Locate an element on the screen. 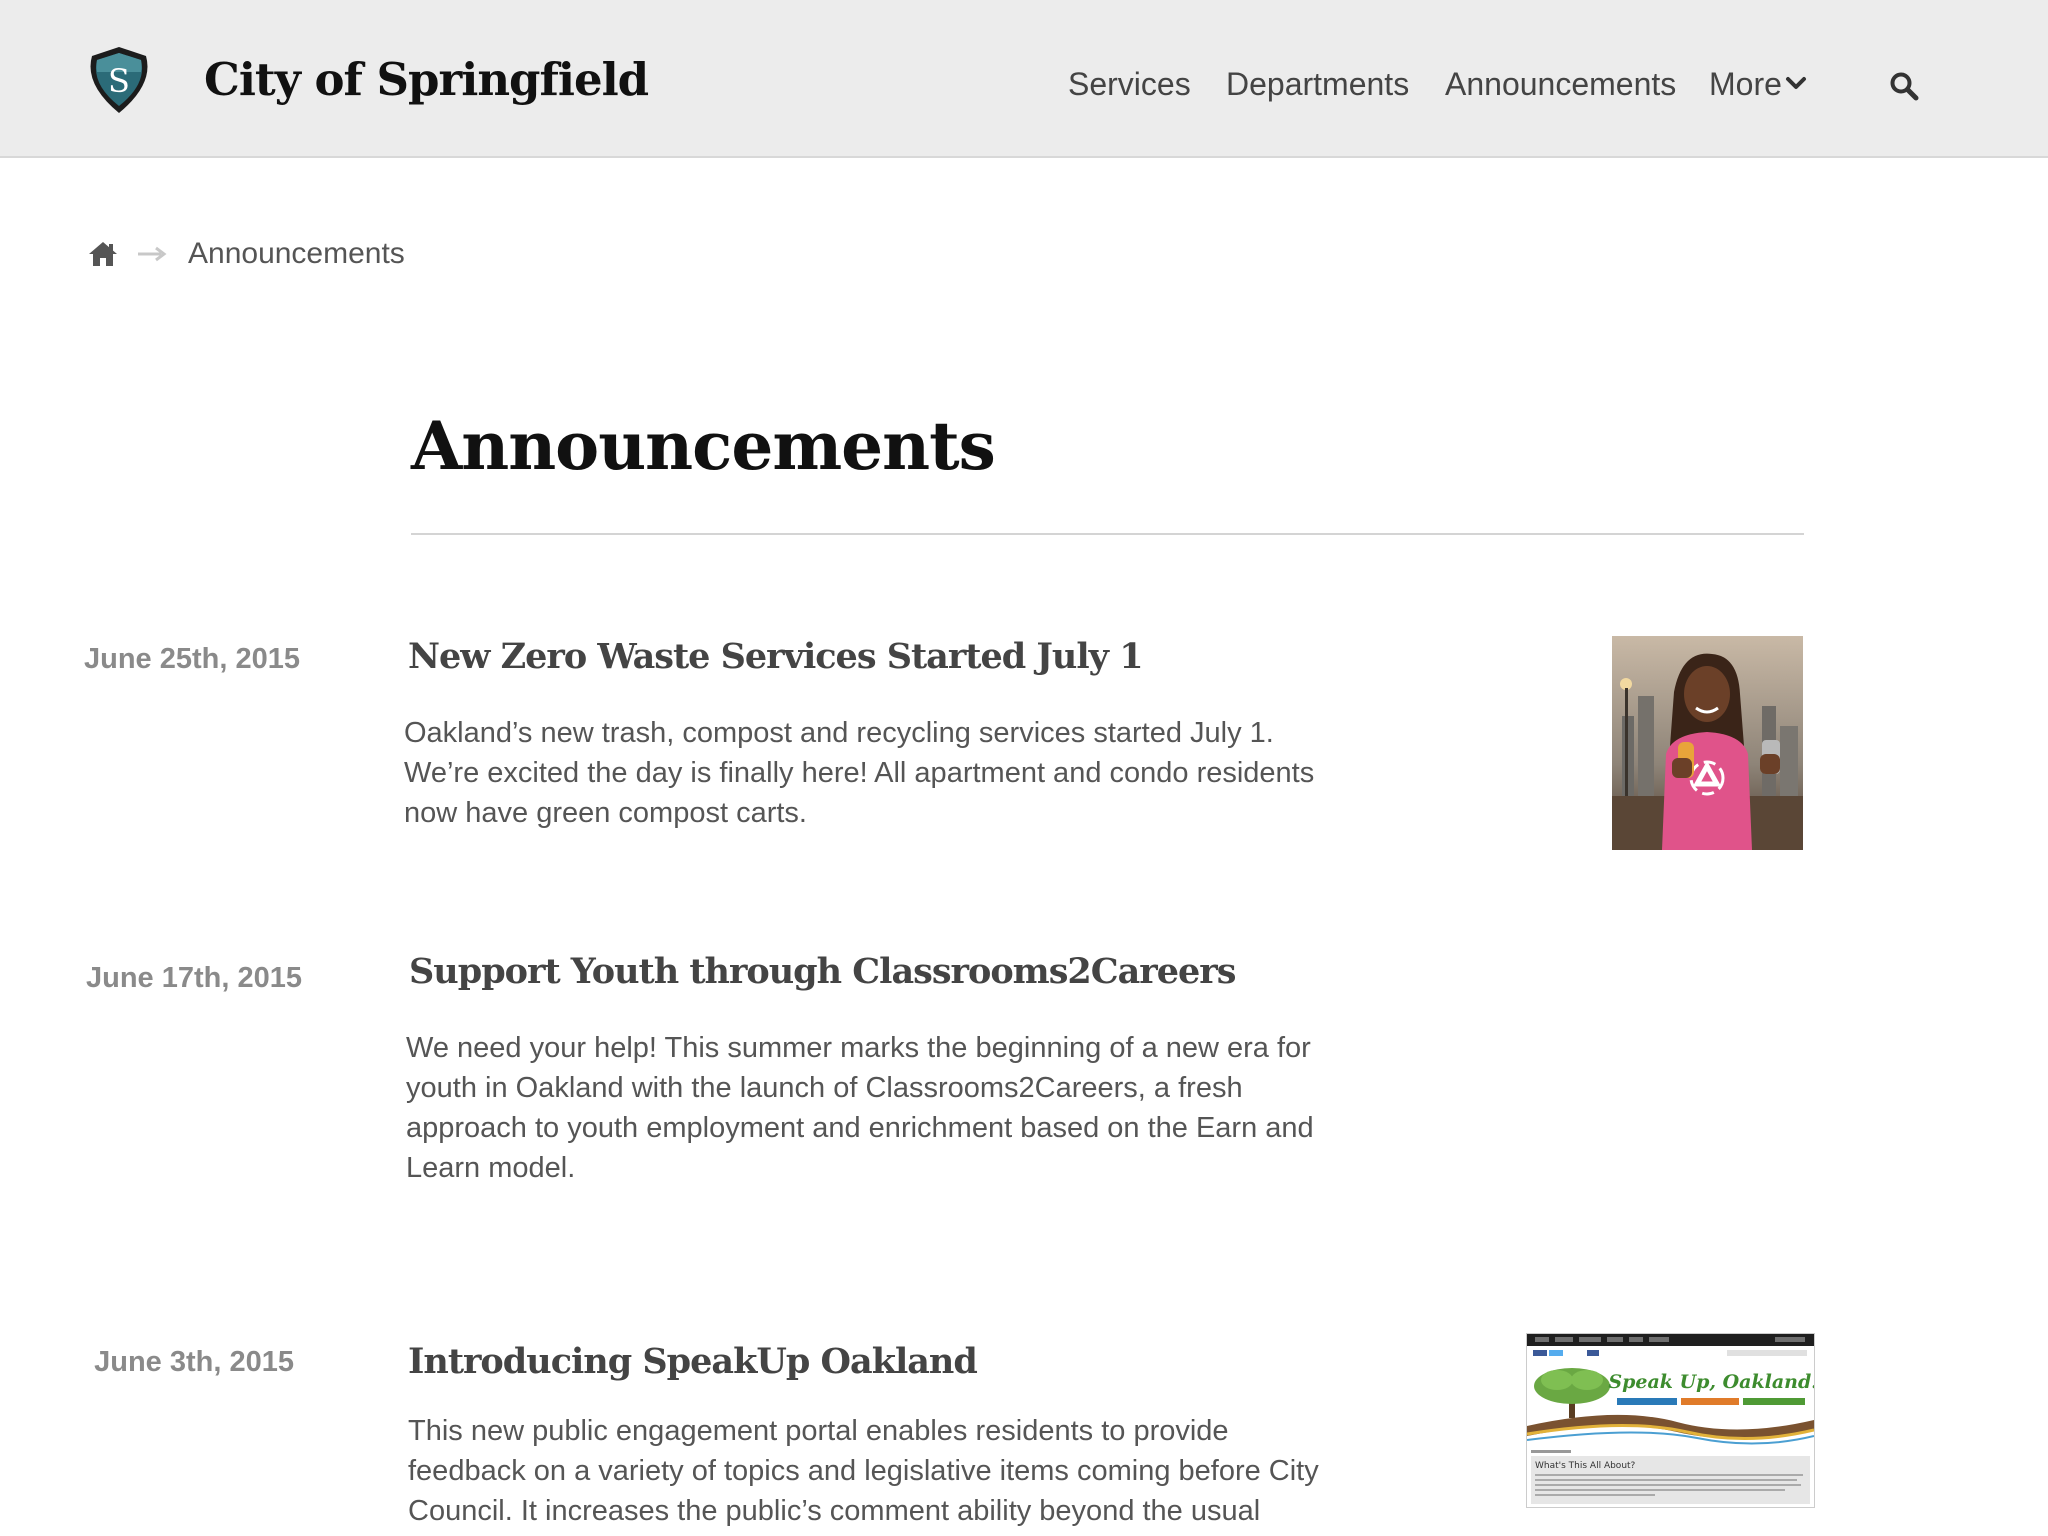 The width and height of the screenshot is (2048, 1536). oak-tree-icon is located at coordinates (1572, 1393).